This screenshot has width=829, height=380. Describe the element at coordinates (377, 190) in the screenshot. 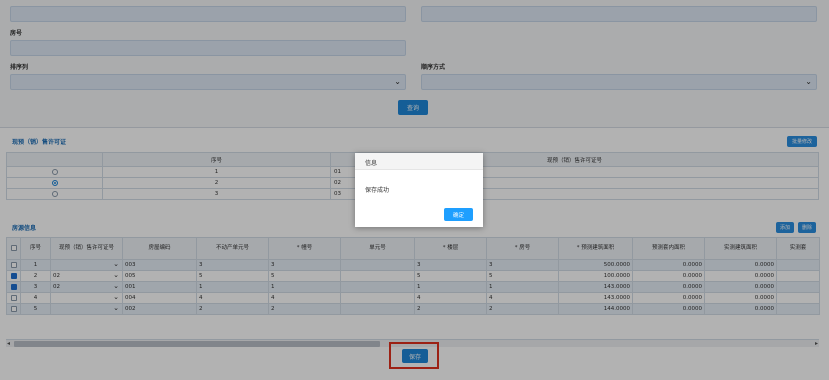

I see `dialog-message: 保存成功` at that location.